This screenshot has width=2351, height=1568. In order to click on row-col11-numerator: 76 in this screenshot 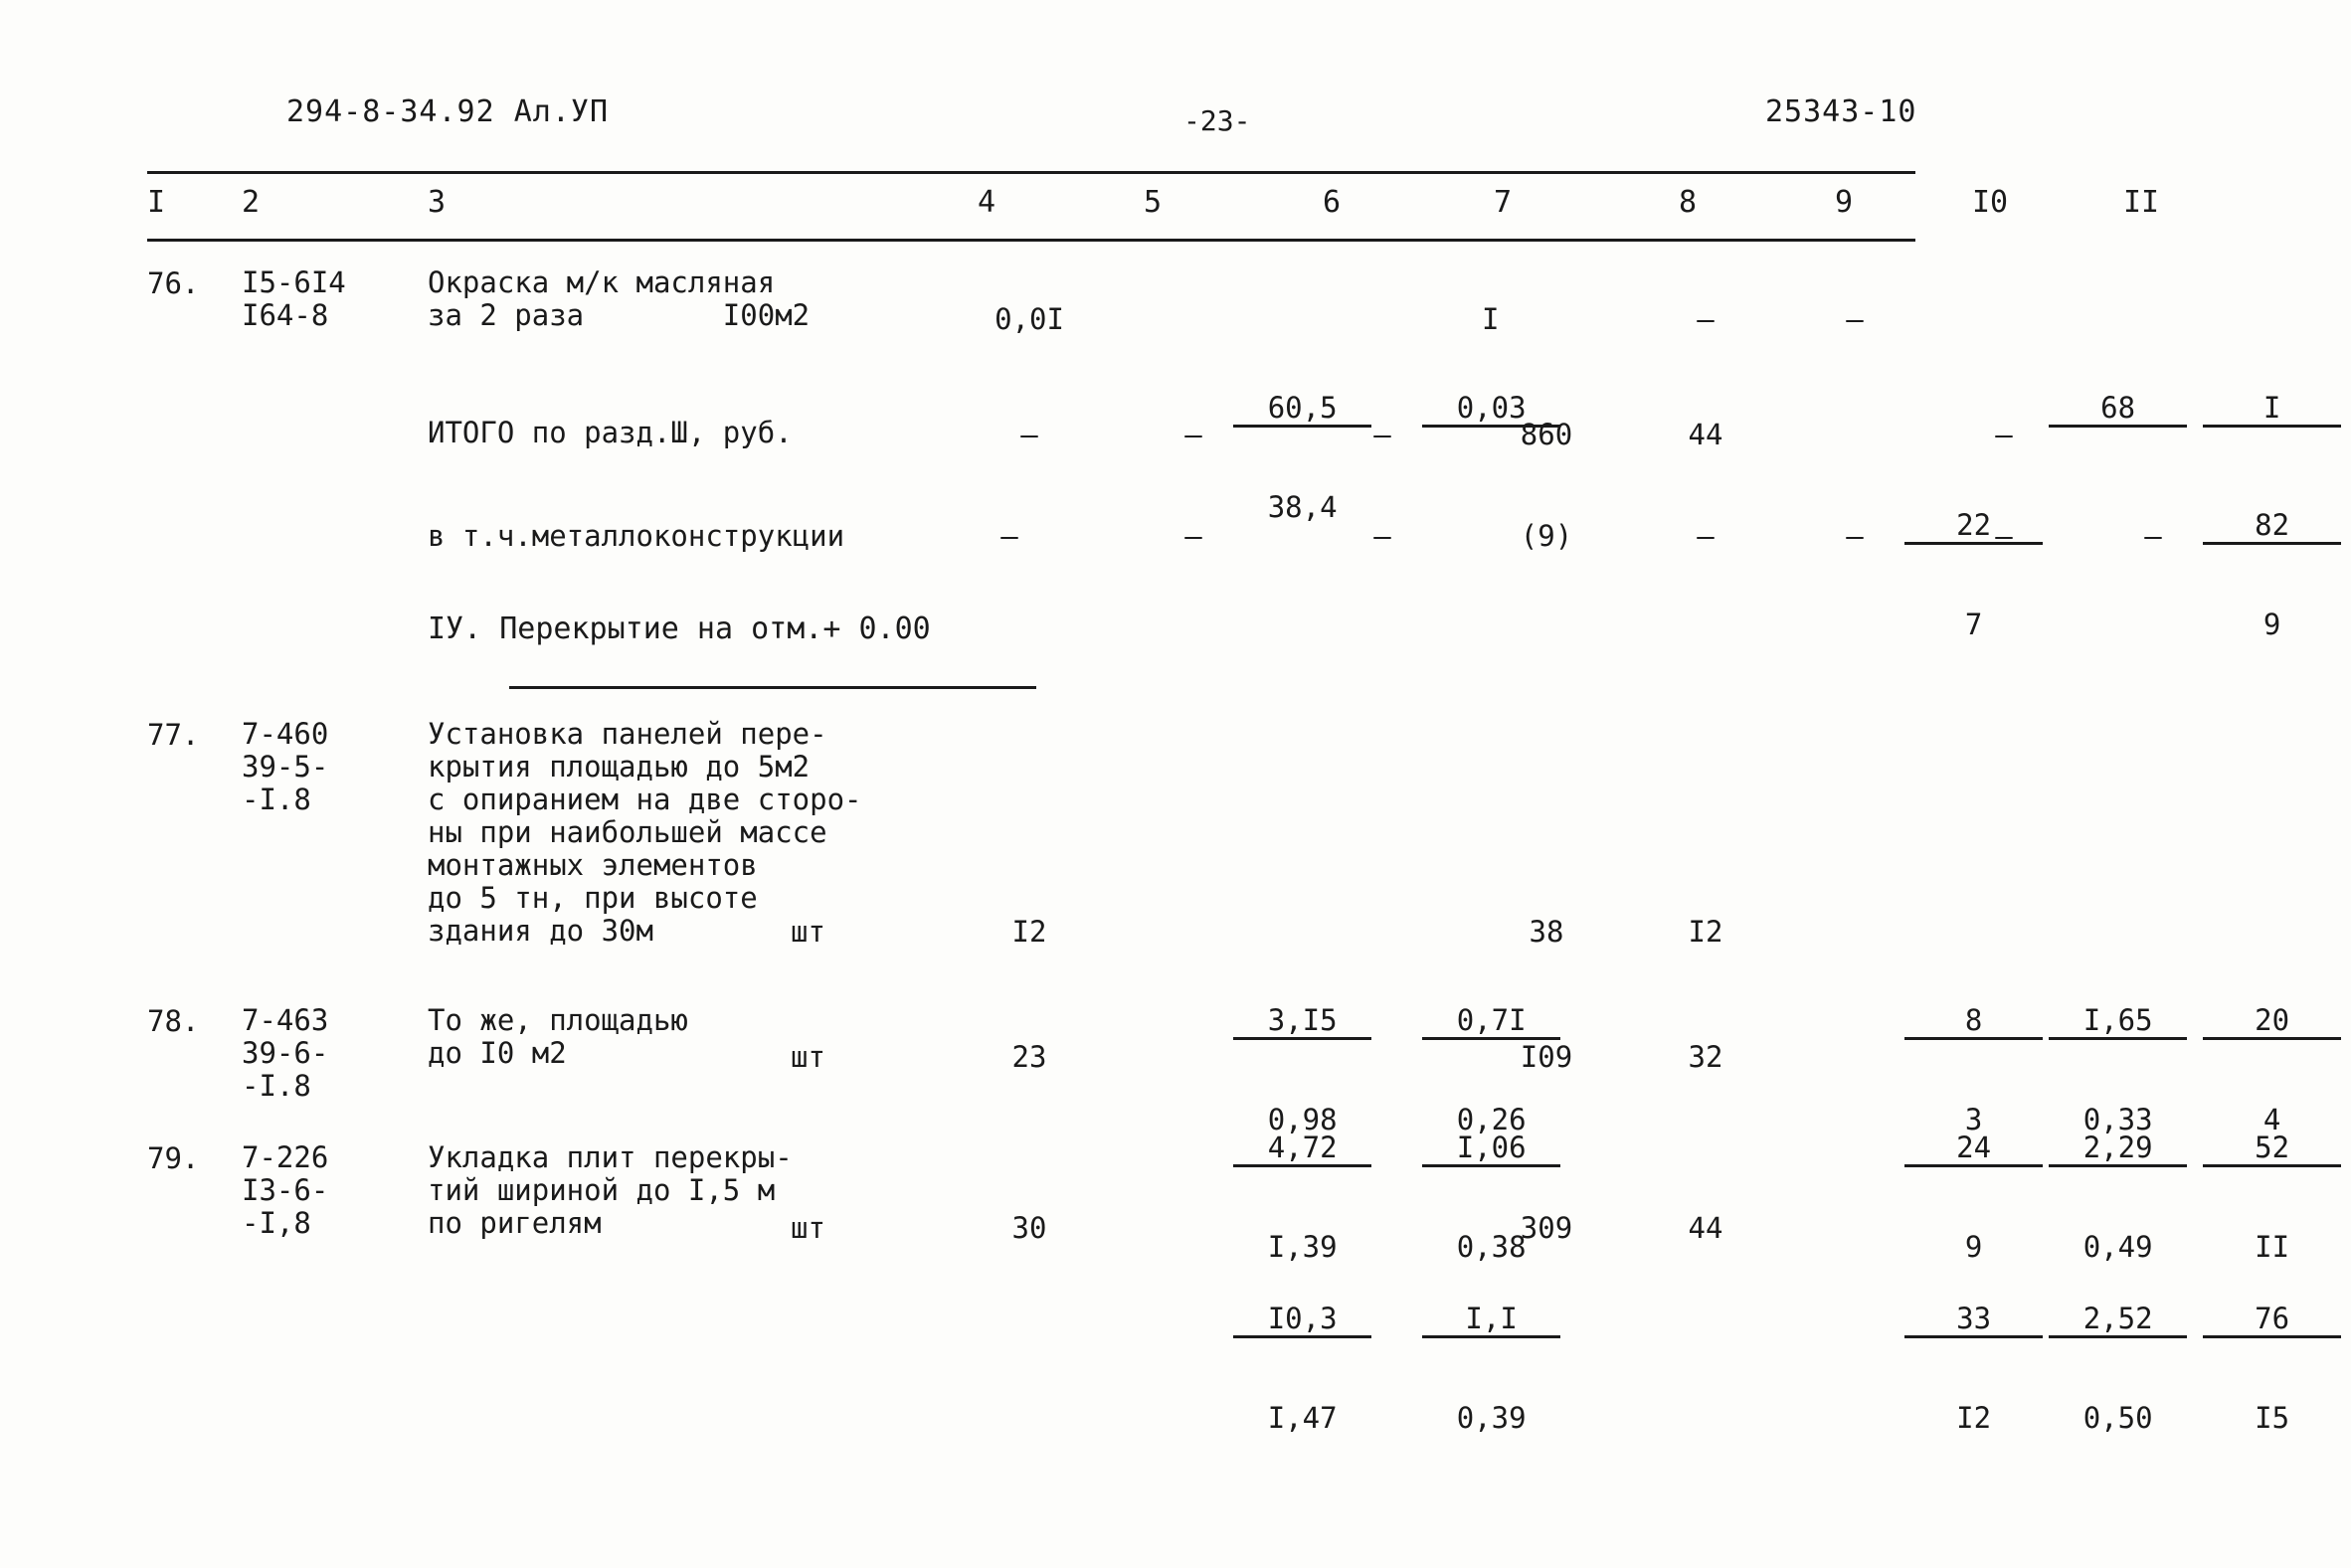, I will do `click(2272, 1320)`.